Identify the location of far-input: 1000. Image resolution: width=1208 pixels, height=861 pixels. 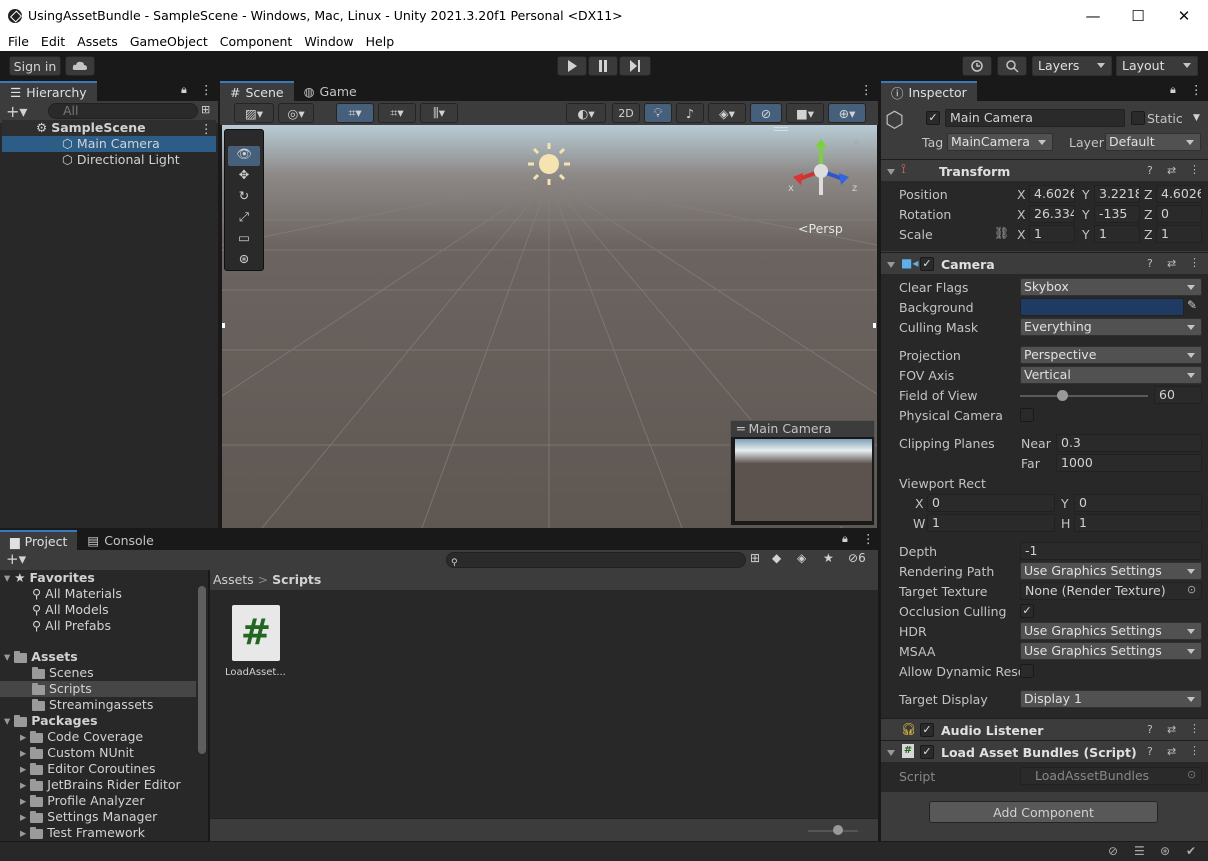
(1129, 463).